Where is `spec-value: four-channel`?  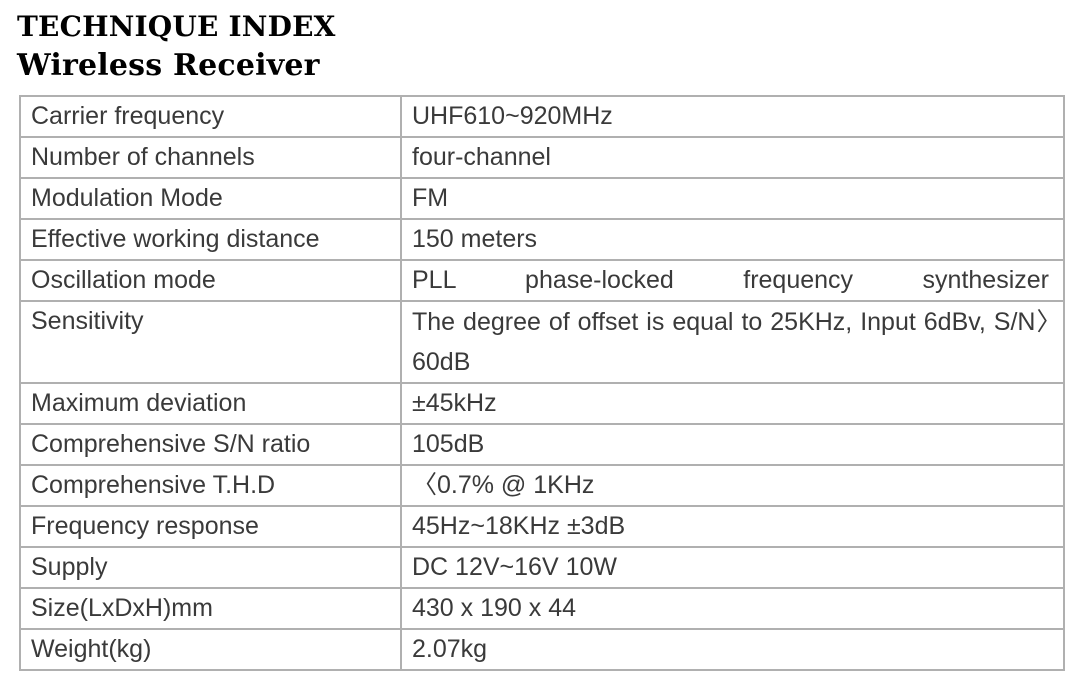 spec-value: four-channel is located at coordinates (732, 157).